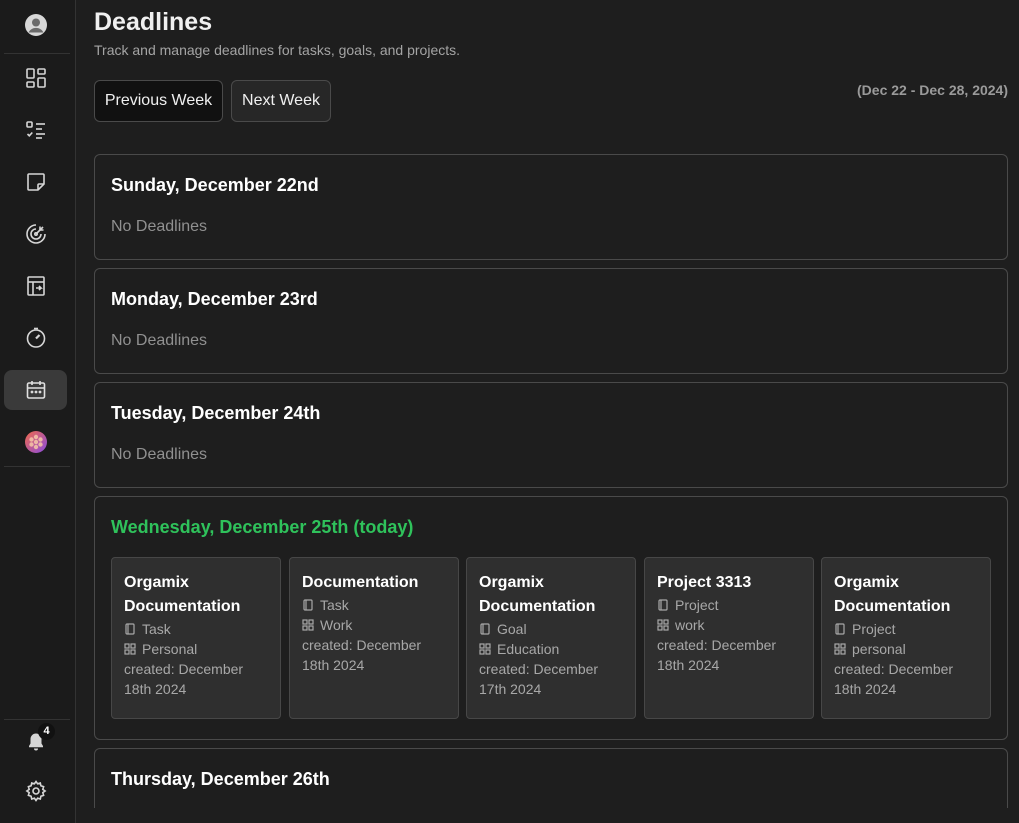 The image size is (1019, 823). Describe the element at coordinates (46, 731) in the screenshot. I see `notification-count-badge: 4` at that location.